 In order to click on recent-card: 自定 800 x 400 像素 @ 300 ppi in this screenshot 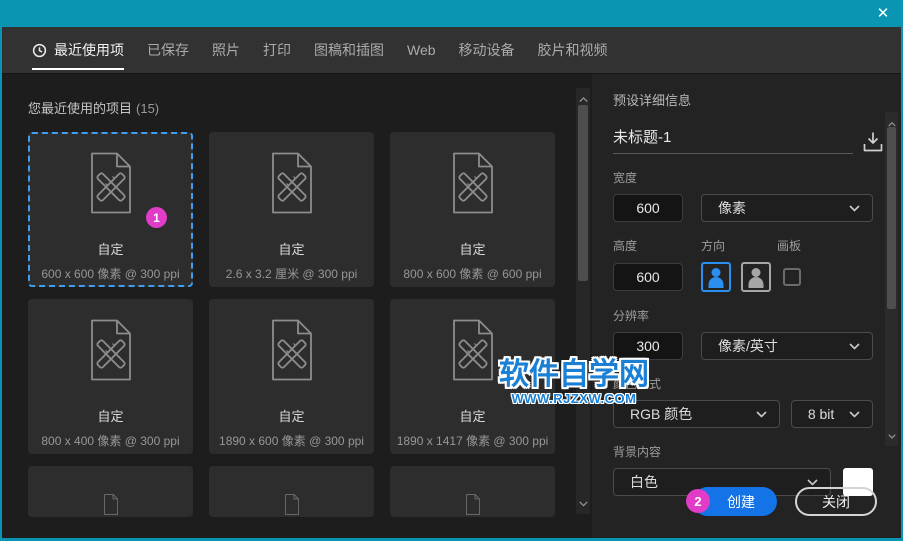, I will do `click(110, 376)`.